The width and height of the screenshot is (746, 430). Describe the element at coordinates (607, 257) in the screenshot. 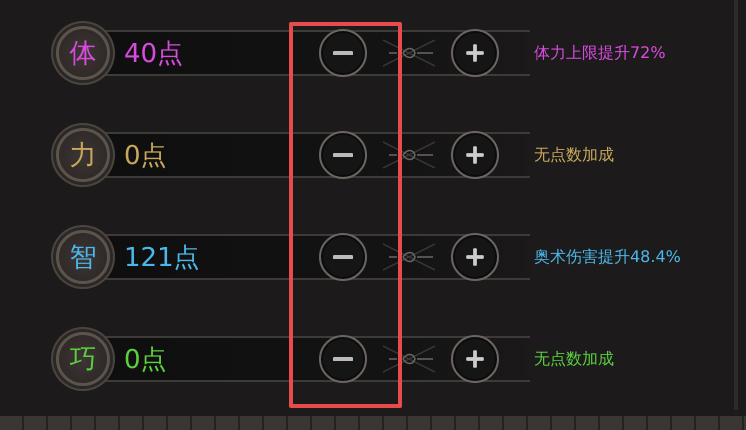

I see `bonus-text: 奥术伤害提升48.4%` at that location.